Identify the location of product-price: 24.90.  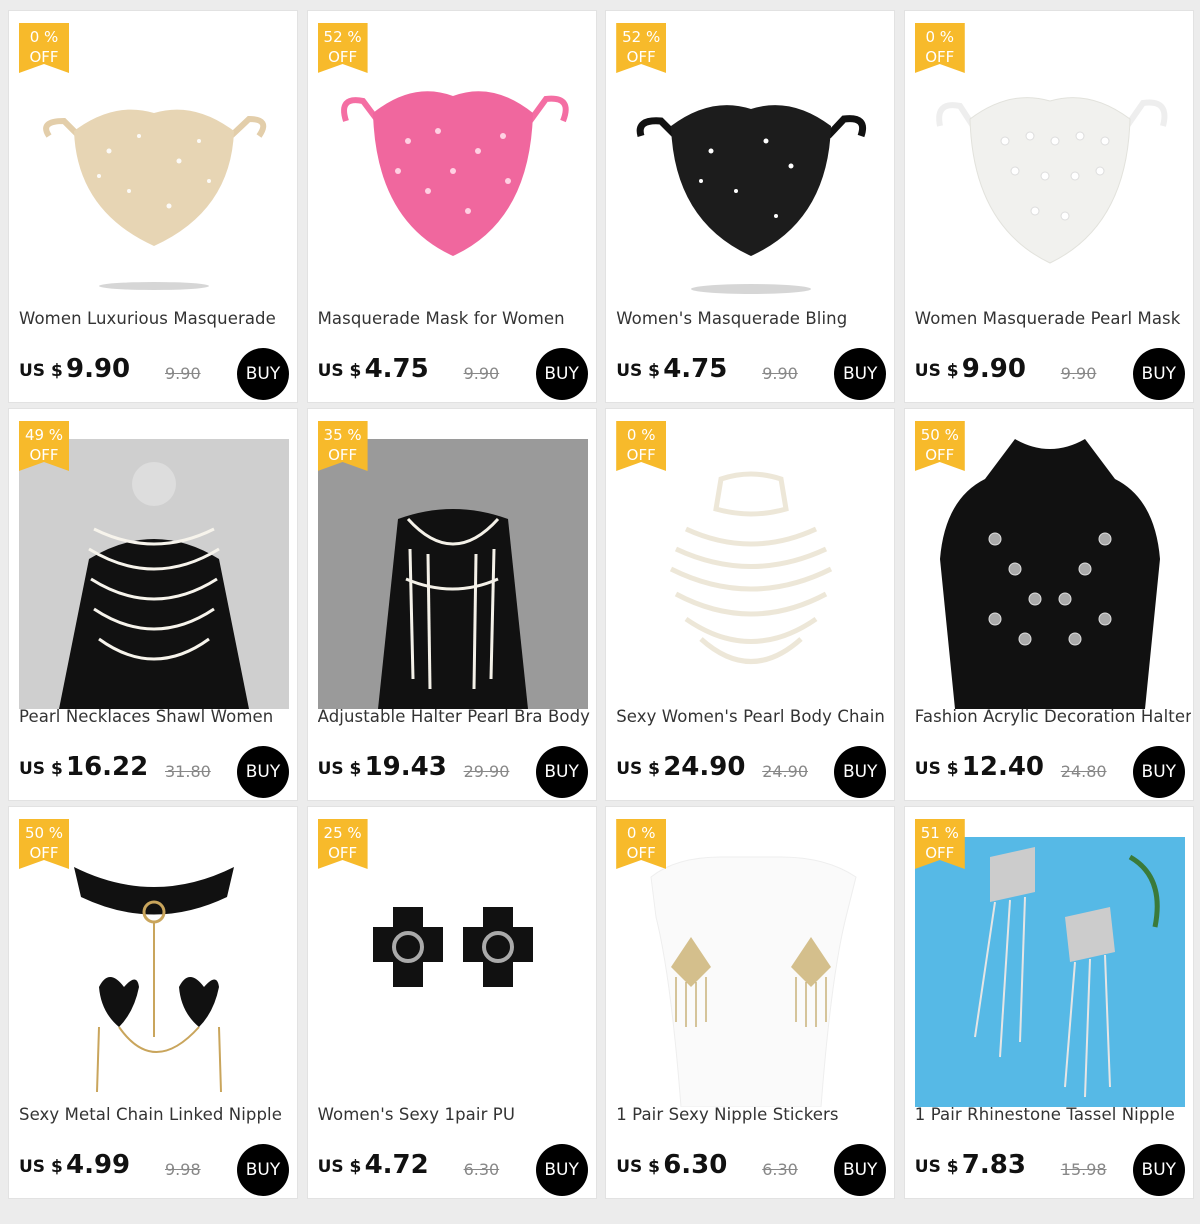
(704, 767).